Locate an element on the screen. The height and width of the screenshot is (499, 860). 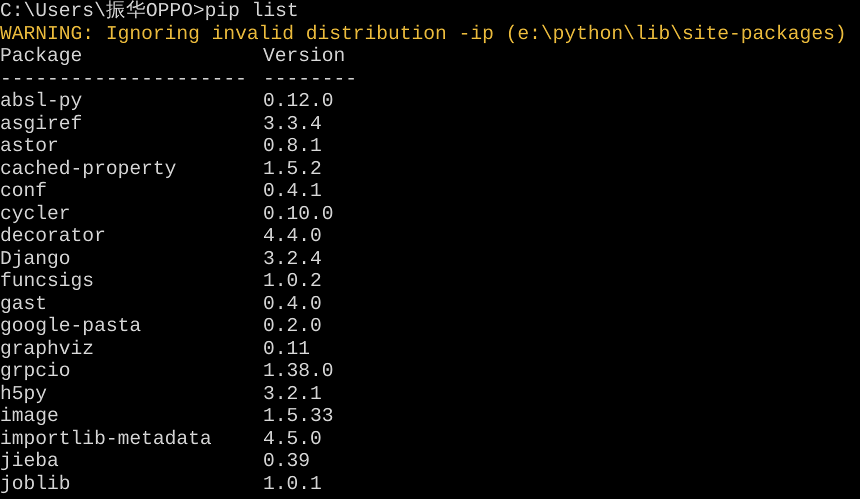
package-name: funcsigs is located at coordinates (47, 281).